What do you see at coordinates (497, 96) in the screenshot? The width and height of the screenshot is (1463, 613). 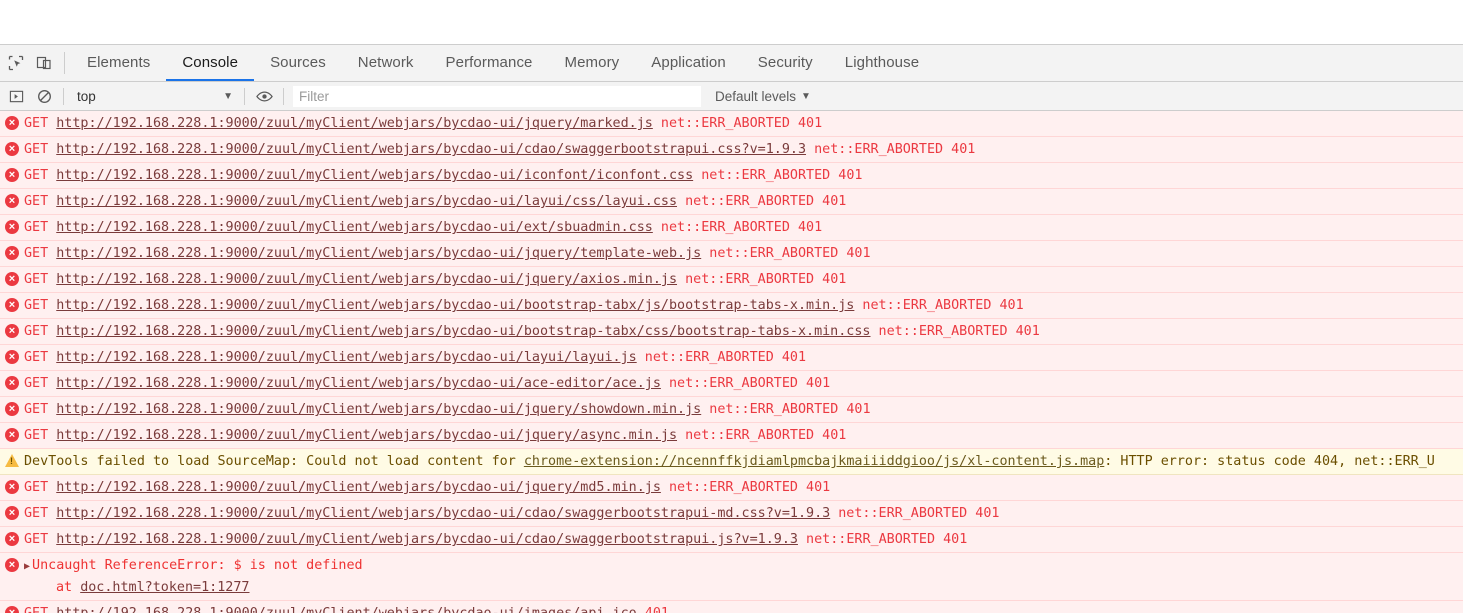 I see `console-filter-input` at bounding box center [497, 96].